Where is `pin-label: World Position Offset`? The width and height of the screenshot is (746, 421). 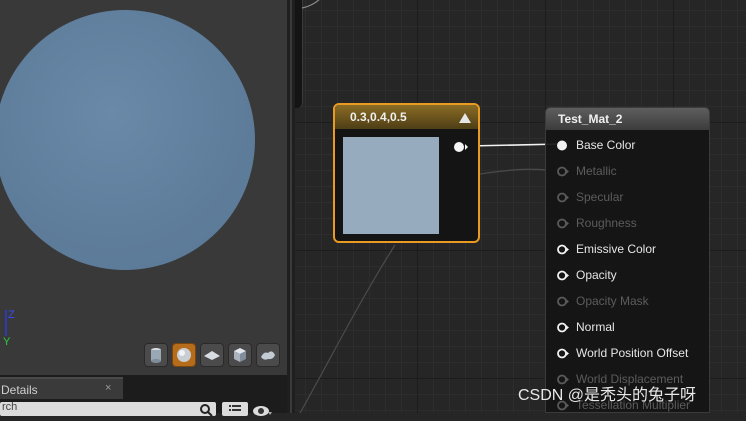
pin-label: World Position Offset is located at coordinates (632, 353).